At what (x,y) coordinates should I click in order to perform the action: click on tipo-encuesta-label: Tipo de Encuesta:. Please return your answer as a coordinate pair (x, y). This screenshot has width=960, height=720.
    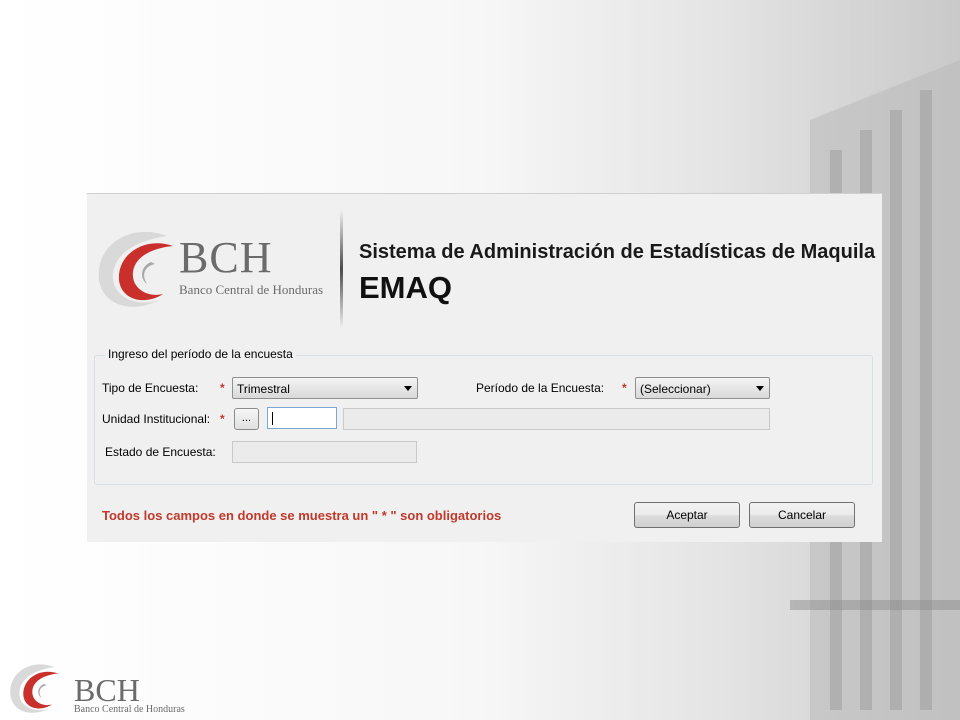
    Looking at the image, I should click on (150, 388).